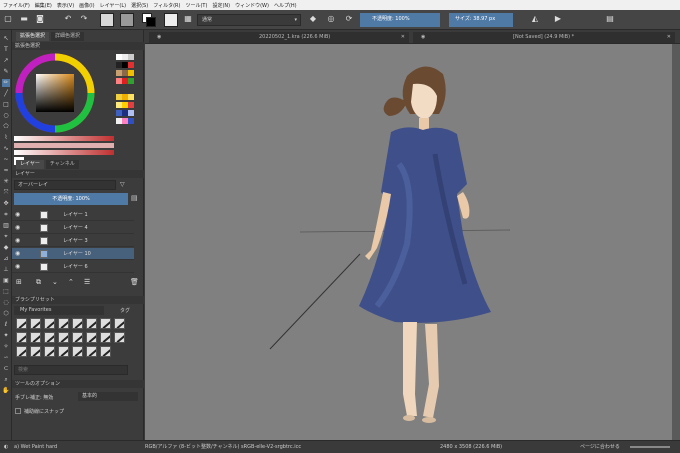 This screenshot has height=453, width=680. What do you see at coordinates (6, 336) in the screenshot?
I see `contiguous-select-icon: ✦` at bounding box center [6, 336].